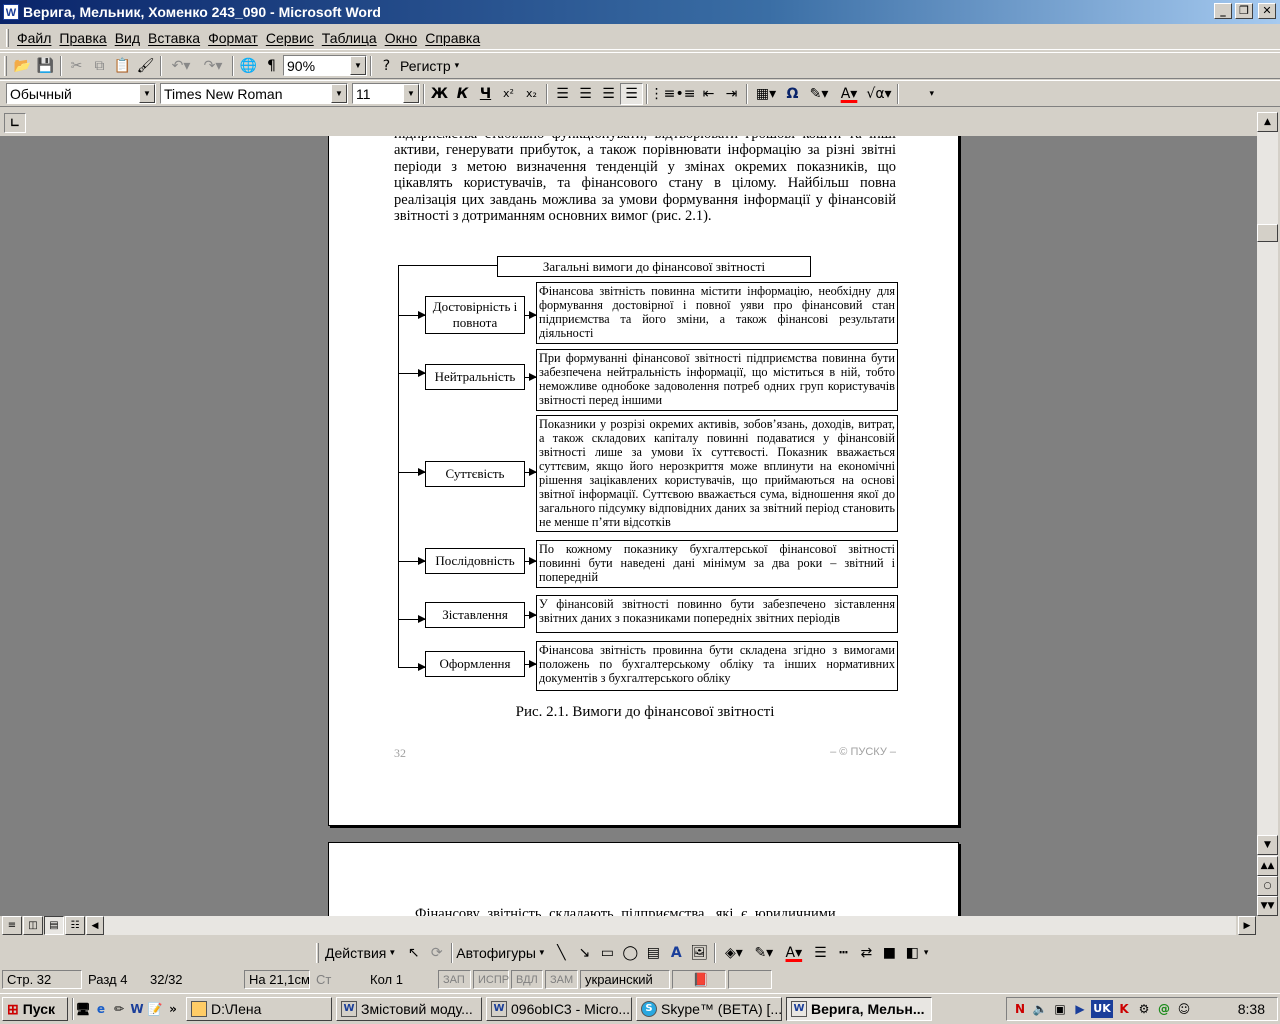 The height and width of the screenshot is (1024, 1280). What do you see at coordinates (12, 925) in the screenshot?
I see `normal-view-icon: ≡` at bounding box center [12, 925].